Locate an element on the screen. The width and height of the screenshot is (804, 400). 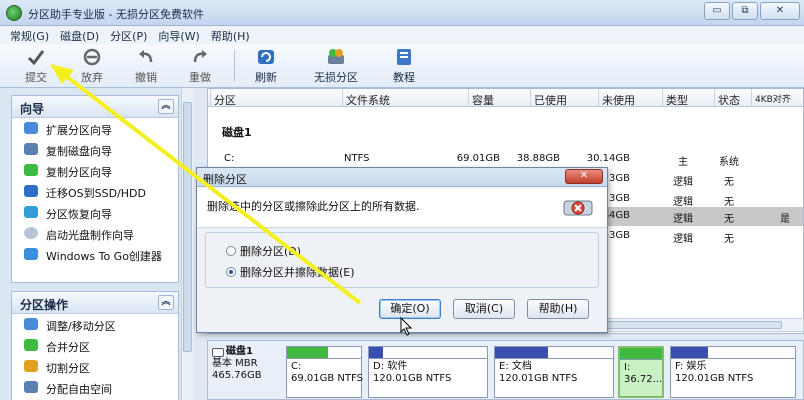
op-resize-move: 调整/移动分区 is located at coordinates (95, 324).